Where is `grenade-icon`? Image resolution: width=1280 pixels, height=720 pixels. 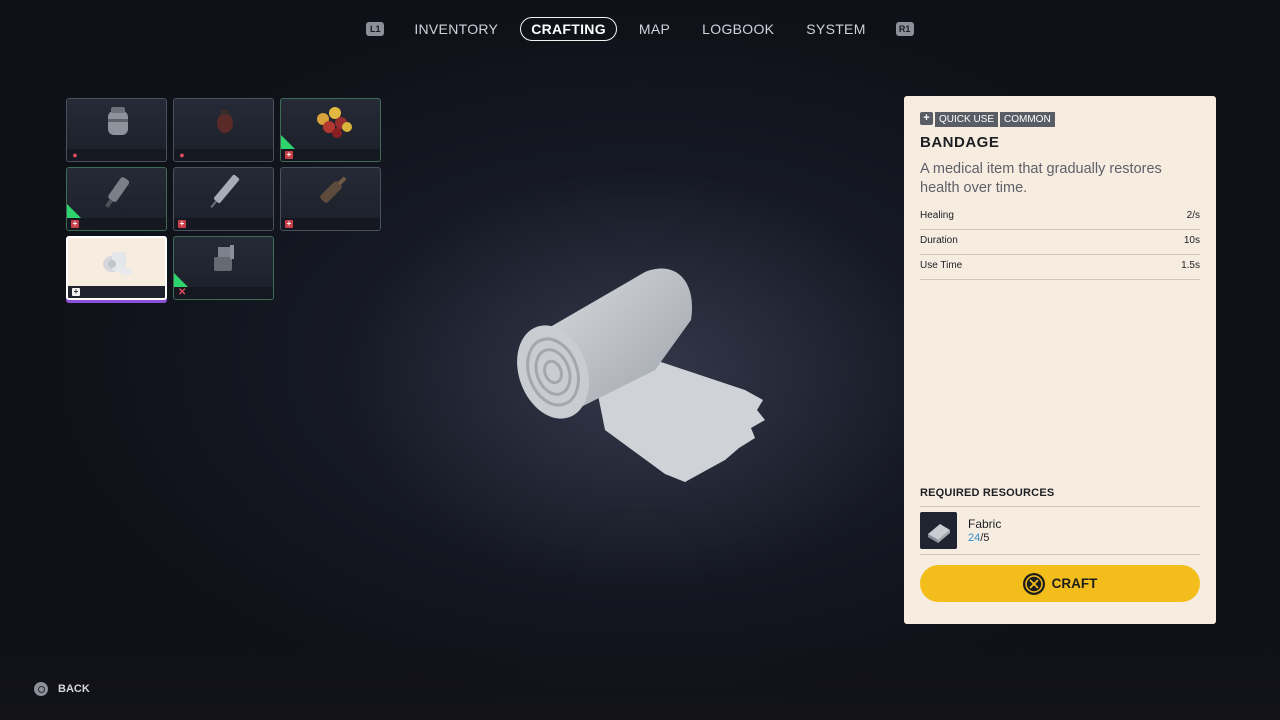
grenade-icon is located at coordinates (225, 121).